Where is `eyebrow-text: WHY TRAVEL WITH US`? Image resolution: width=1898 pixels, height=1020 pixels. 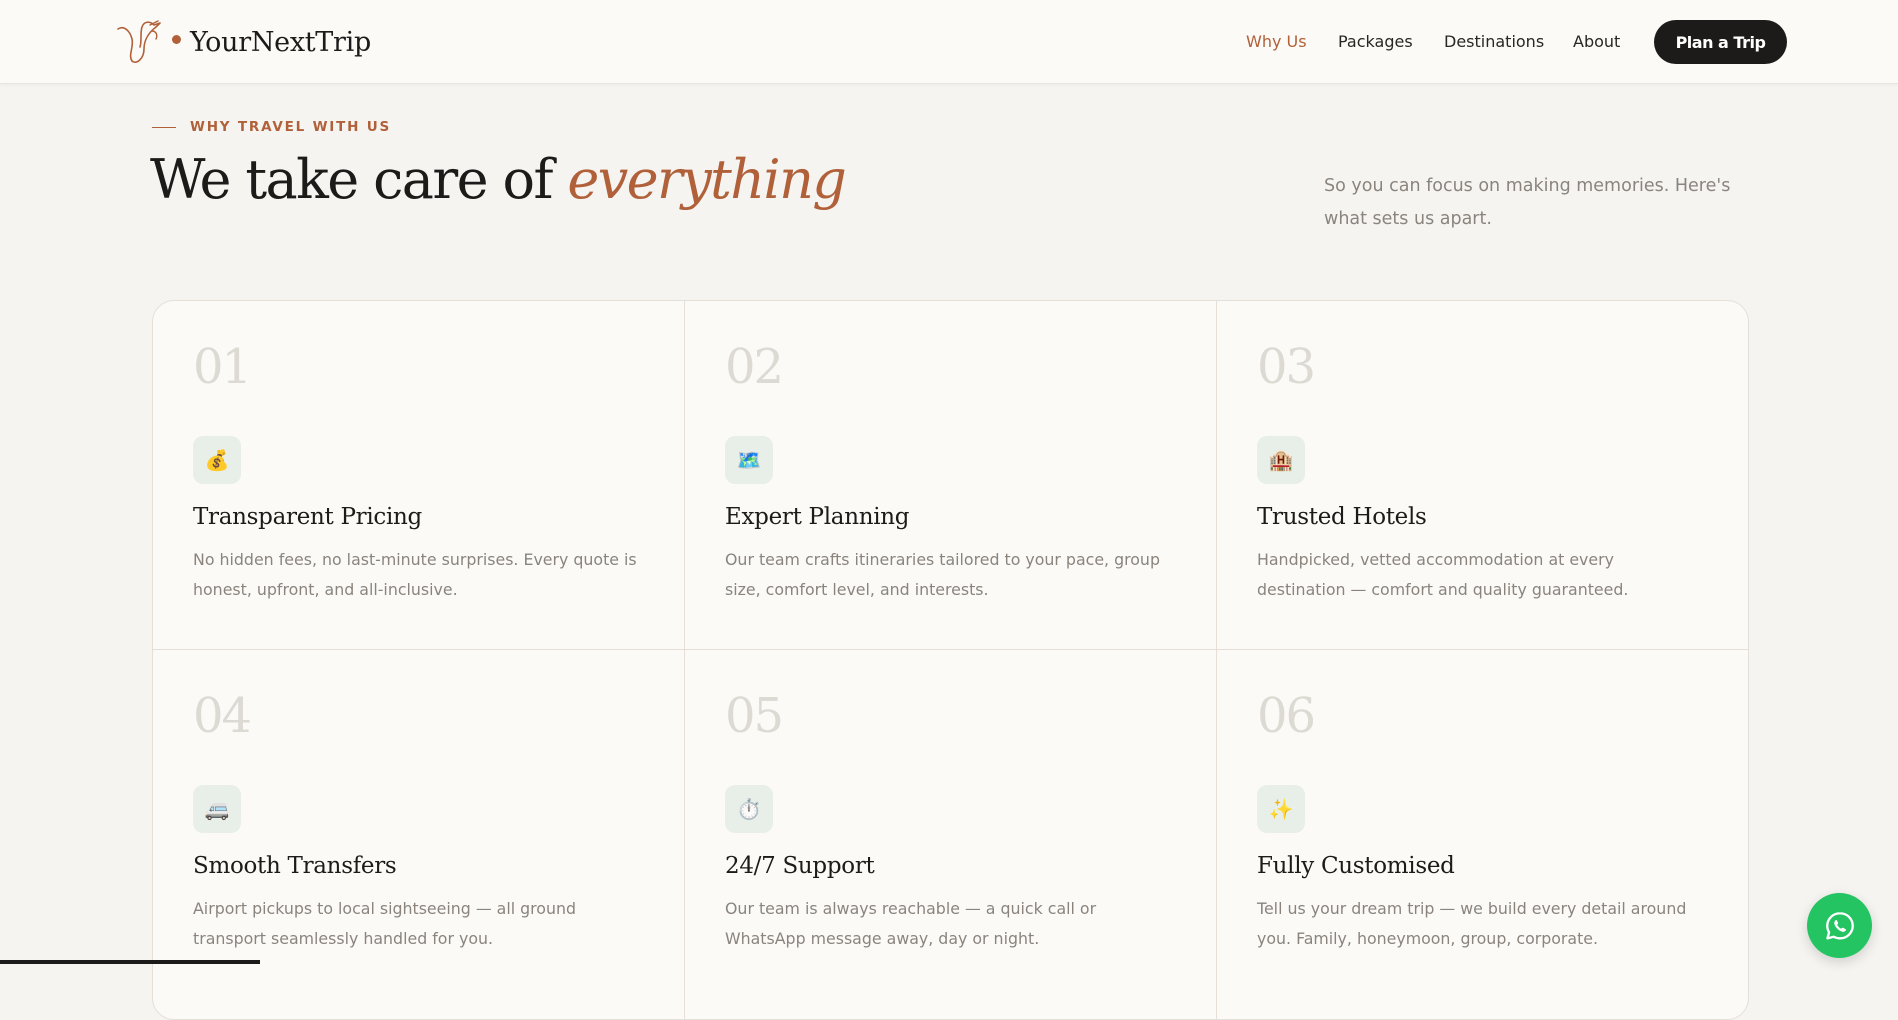 eyebrow-text: WHY TRAVEL WITH US is located at coordinates (290, 127).